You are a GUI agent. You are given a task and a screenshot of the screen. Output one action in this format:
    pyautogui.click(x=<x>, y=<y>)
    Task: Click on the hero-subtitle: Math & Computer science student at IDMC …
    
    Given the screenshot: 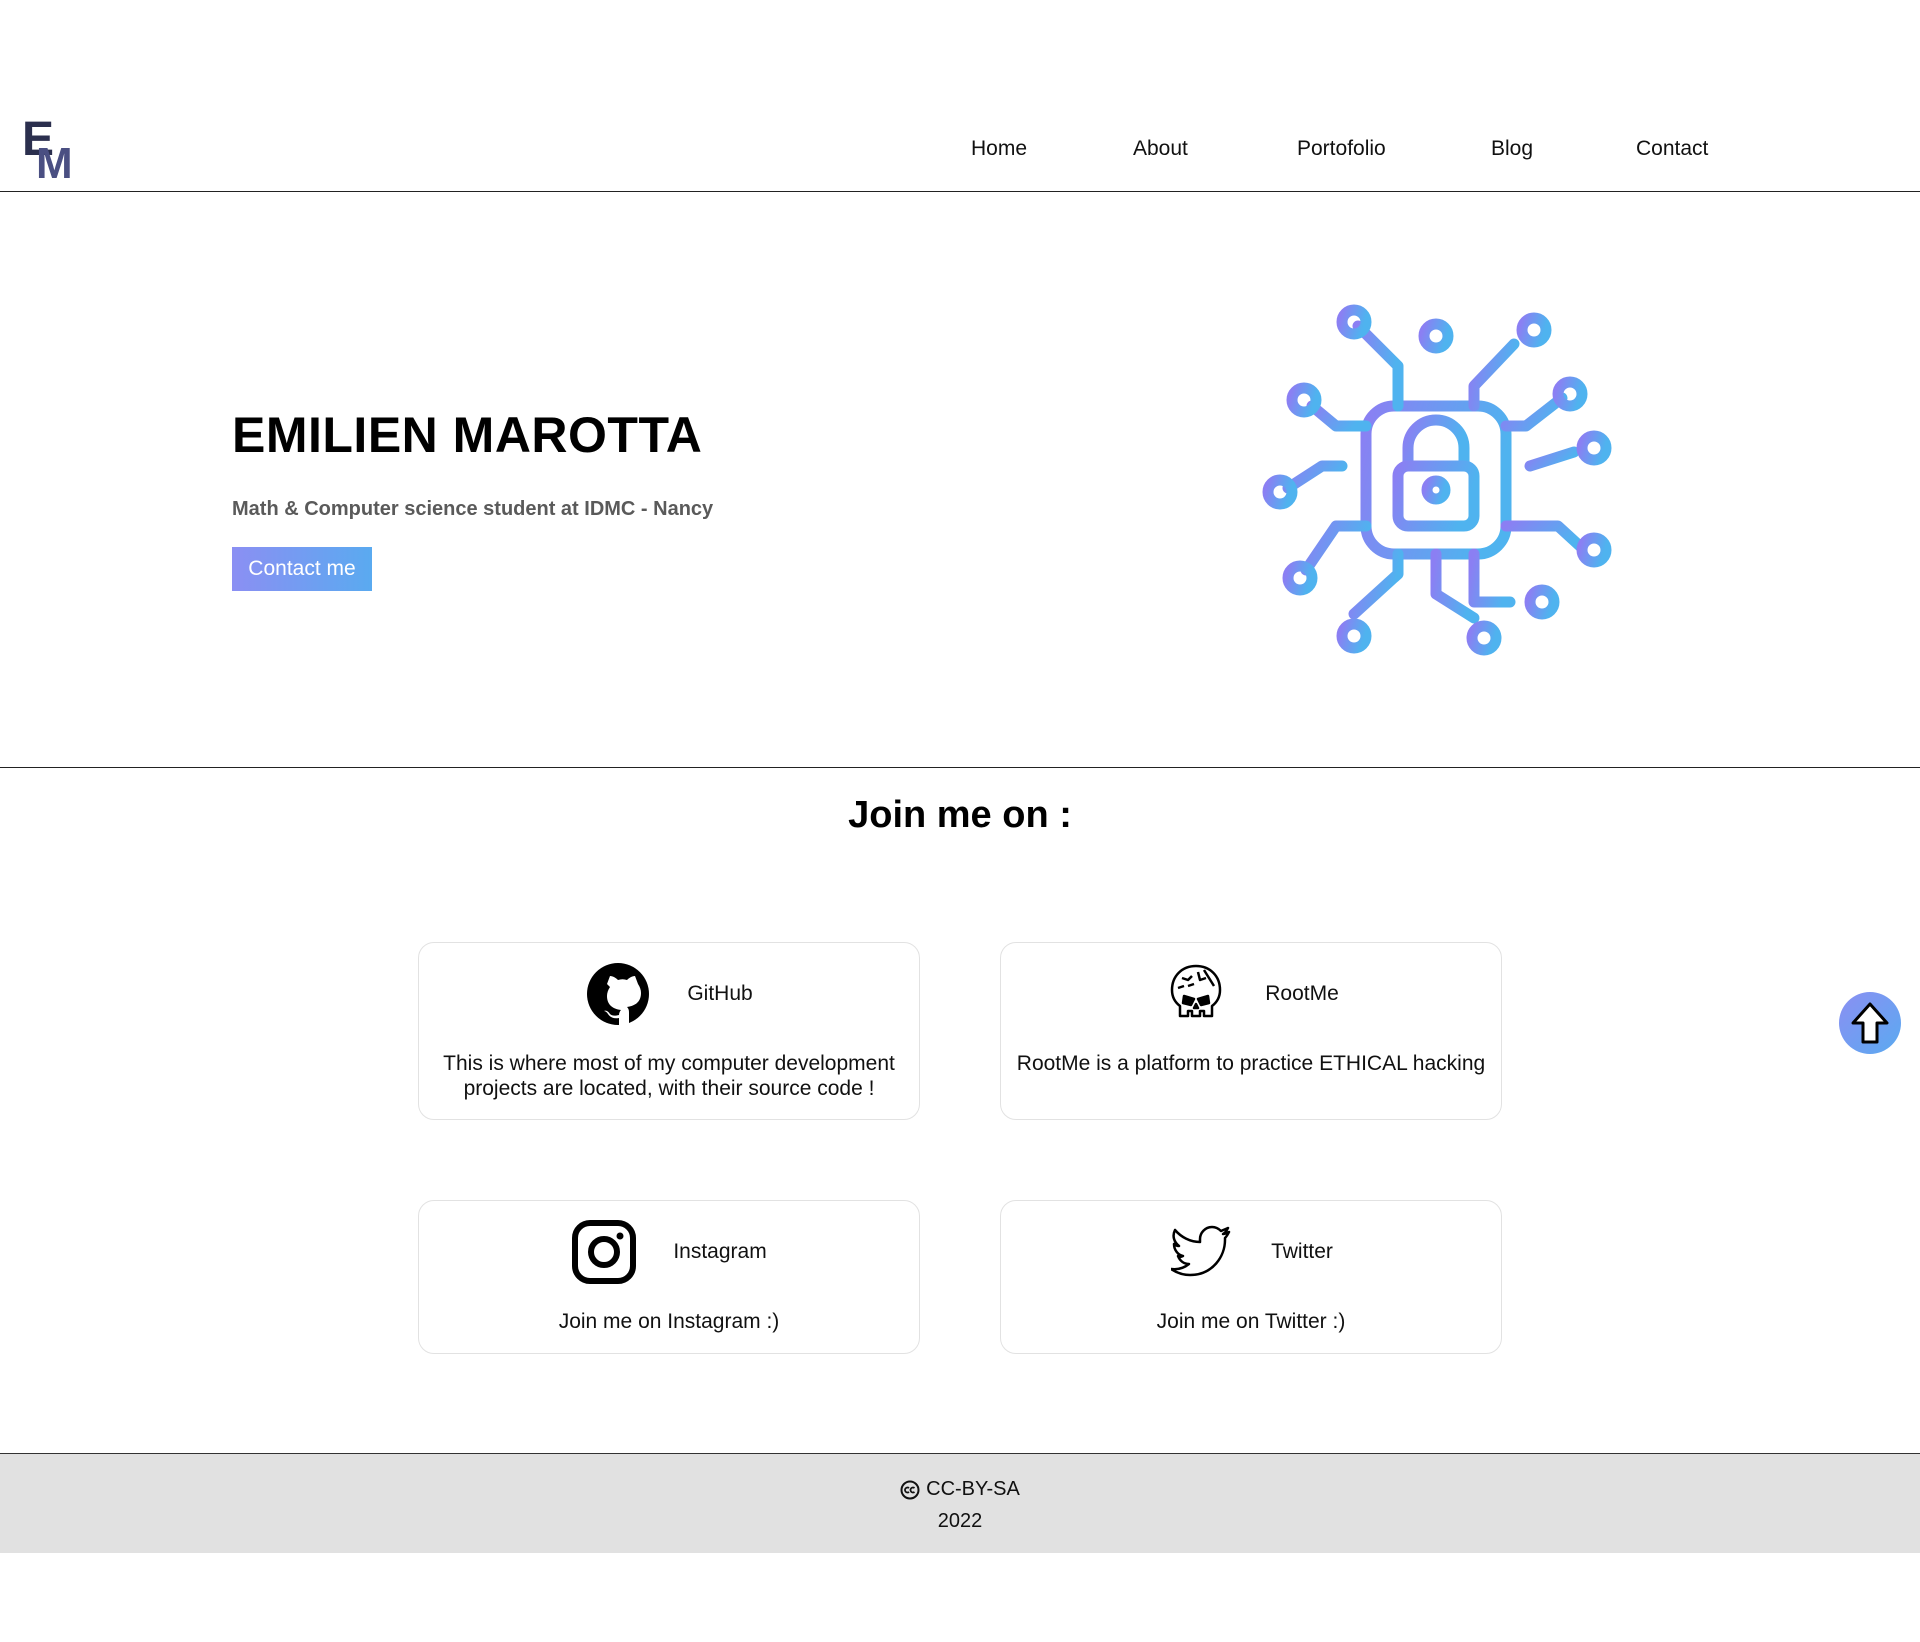 What is the action you would take?
    pyautogui.click(x=473, y=509)
    